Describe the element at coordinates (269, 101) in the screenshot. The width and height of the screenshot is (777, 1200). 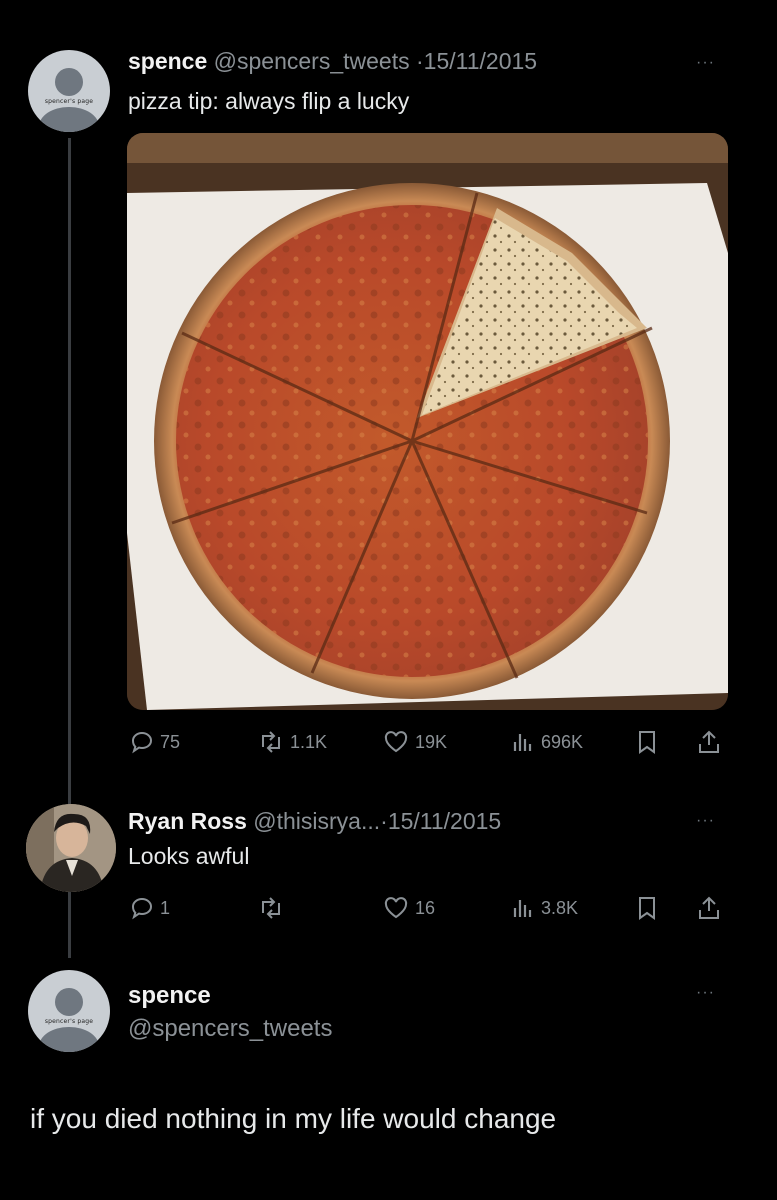
I see `tweet-text: pizza tip: always flip a lucky` at that location.